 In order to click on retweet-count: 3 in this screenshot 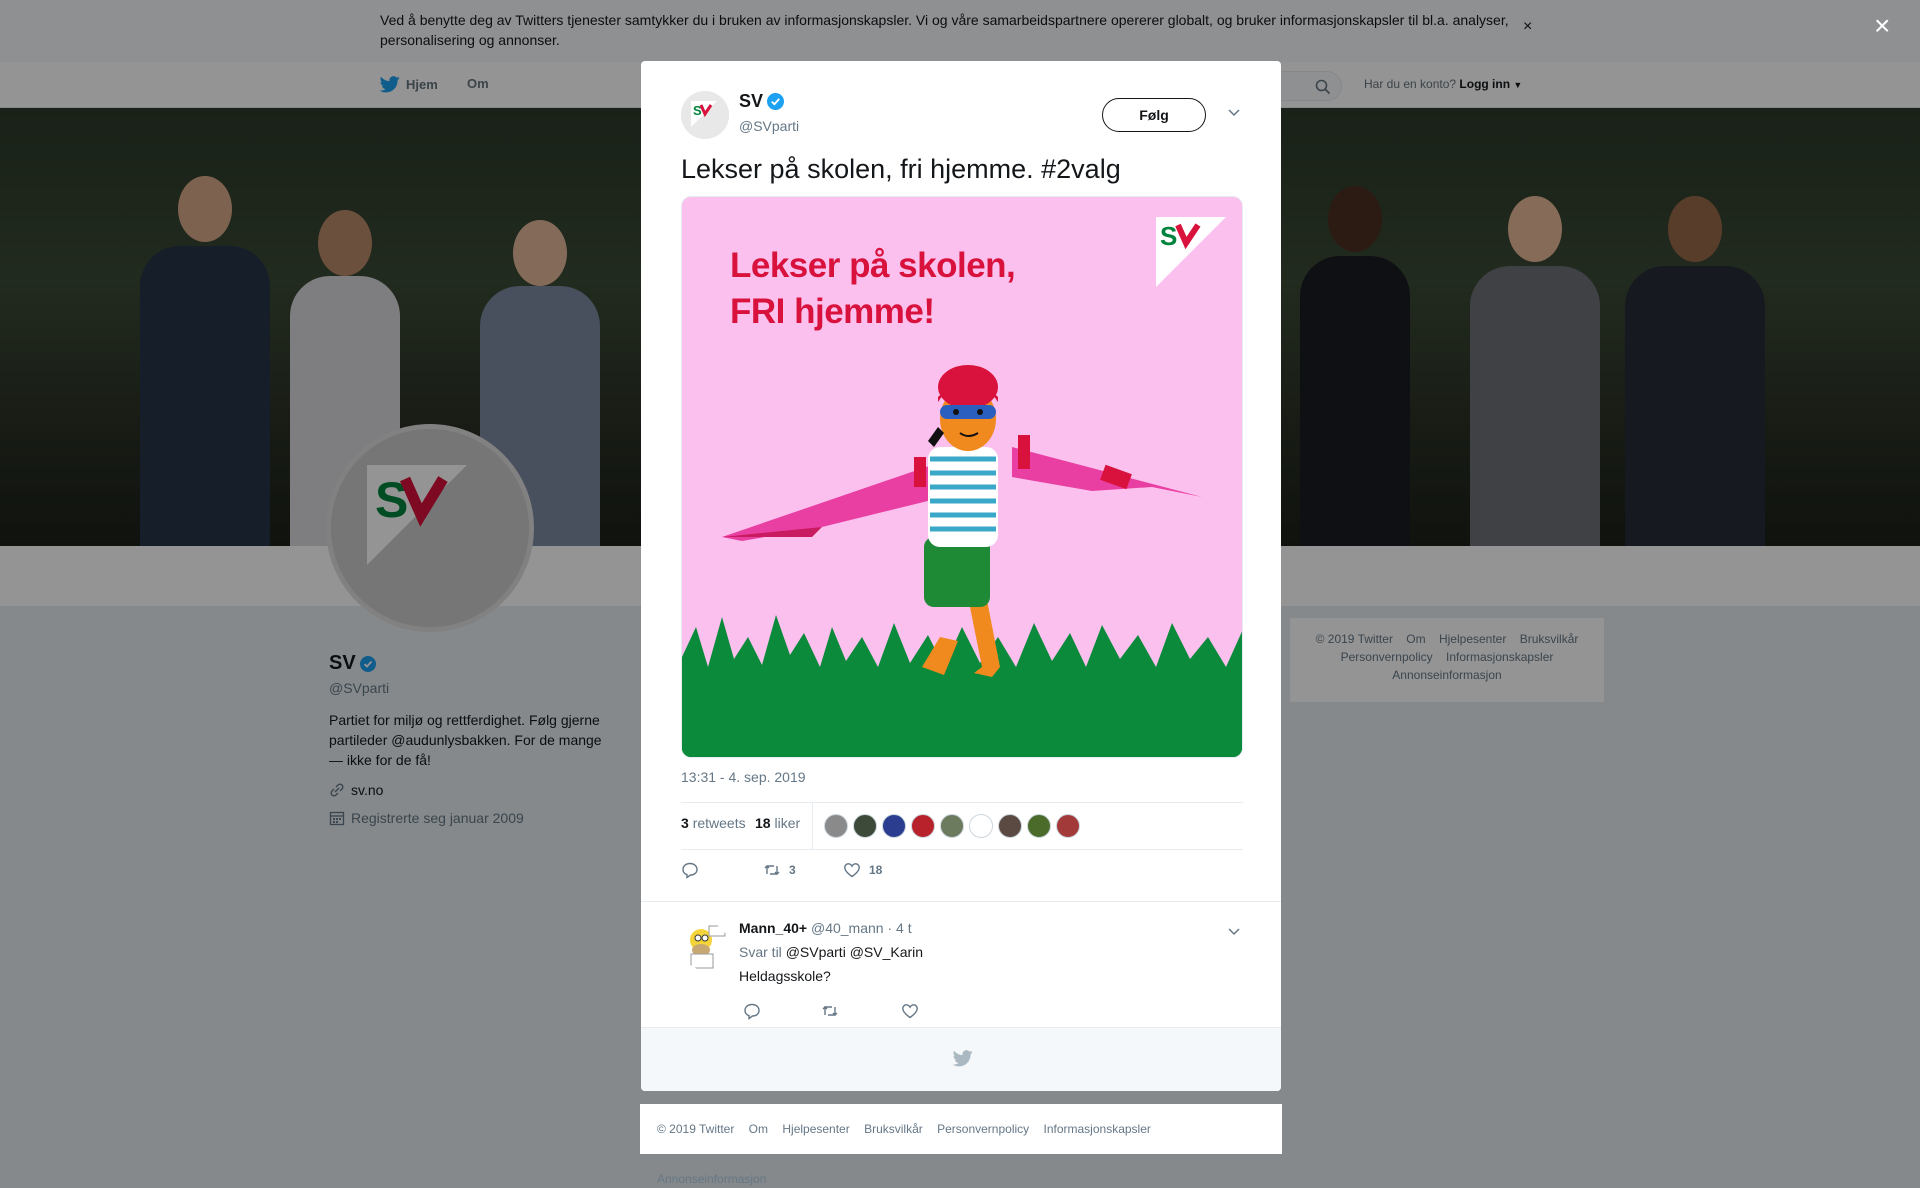, I will do `click(792, 870)`.